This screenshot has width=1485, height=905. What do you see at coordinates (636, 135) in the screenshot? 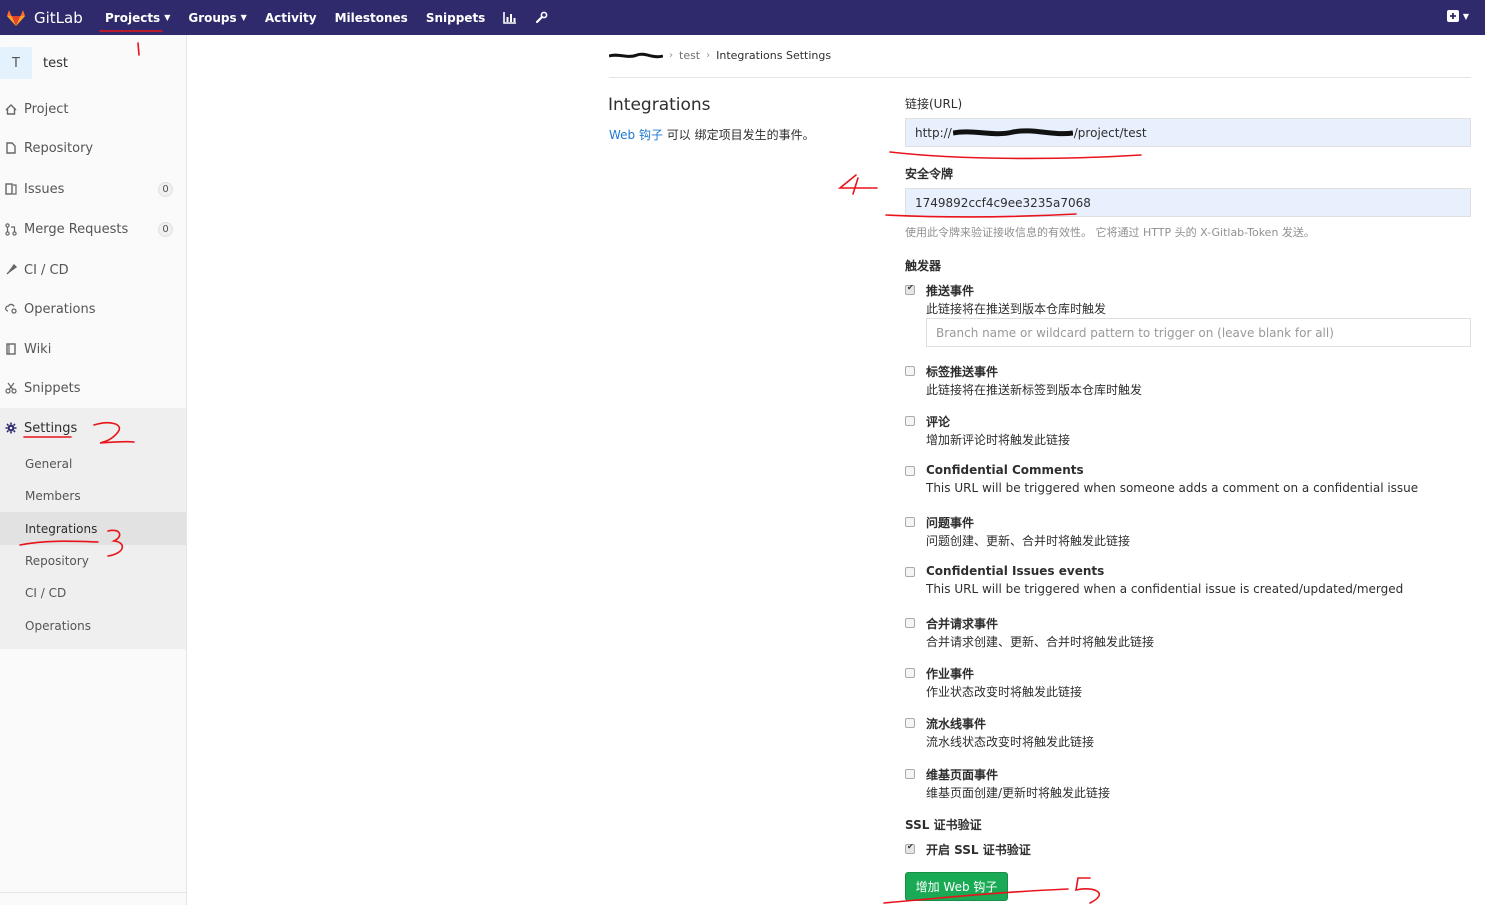
I see `webhooks-doc-link: Web 钩子` at bounding box center [636, 135].